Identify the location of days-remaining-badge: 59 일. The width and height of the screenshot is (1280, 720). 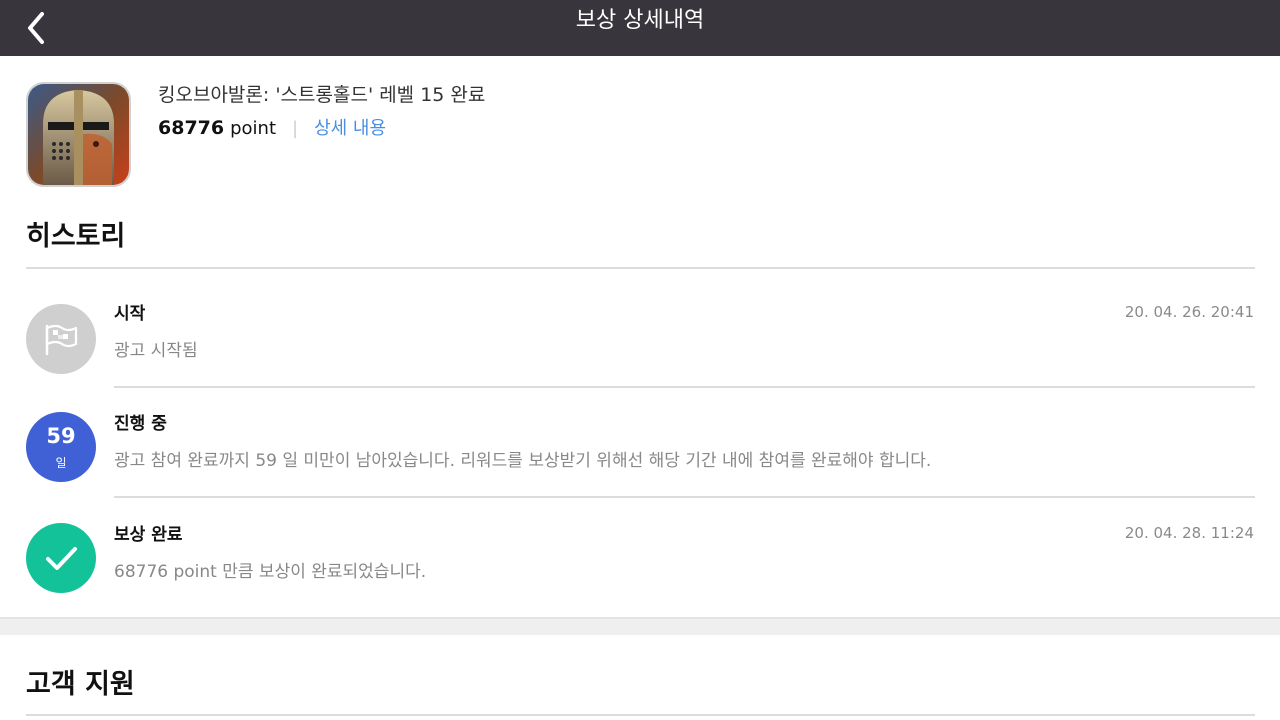
(61, 447).